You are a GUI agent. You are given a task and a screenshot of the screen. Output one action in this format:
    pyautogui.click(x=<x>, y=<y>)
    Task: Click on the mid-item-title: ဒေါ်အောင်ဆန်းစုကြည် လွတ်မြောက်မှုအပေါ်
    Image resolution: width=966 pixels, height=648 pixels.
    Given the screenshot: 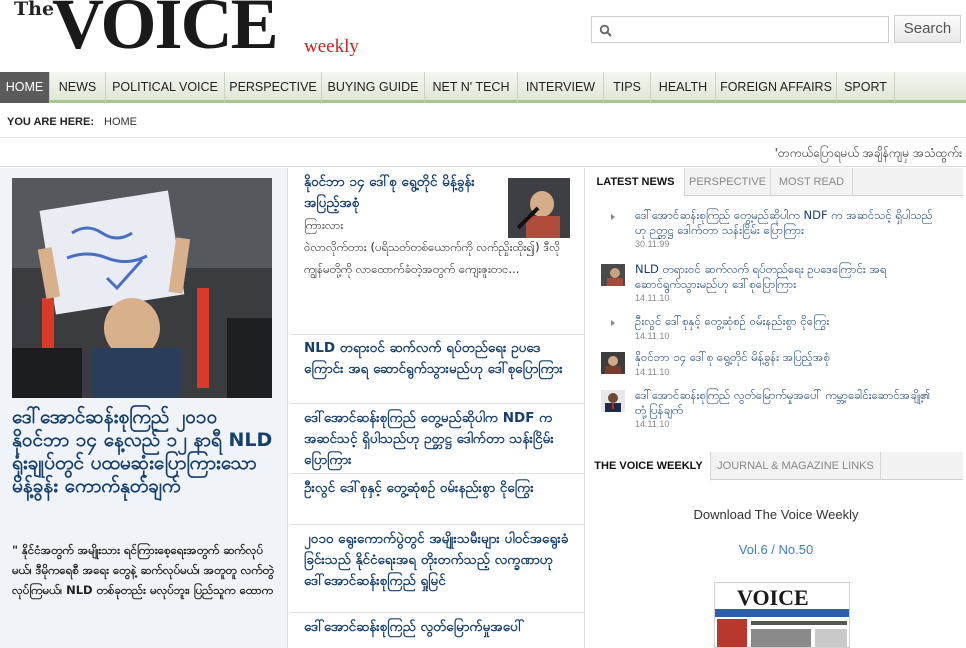 What is the action you would take?
    pyautogui.click(x=437, y=627)
    